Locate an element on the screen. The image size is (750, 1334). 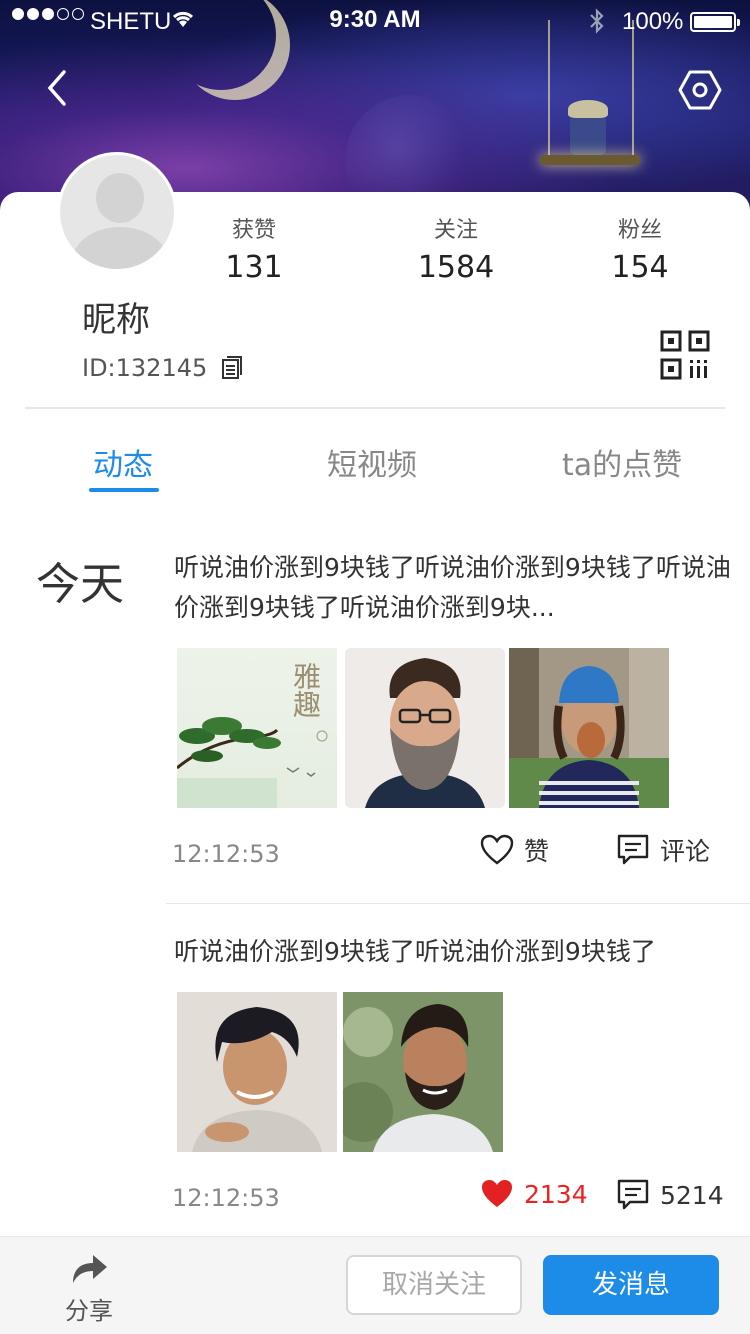
settings-button is located at coordinates (700, 90).